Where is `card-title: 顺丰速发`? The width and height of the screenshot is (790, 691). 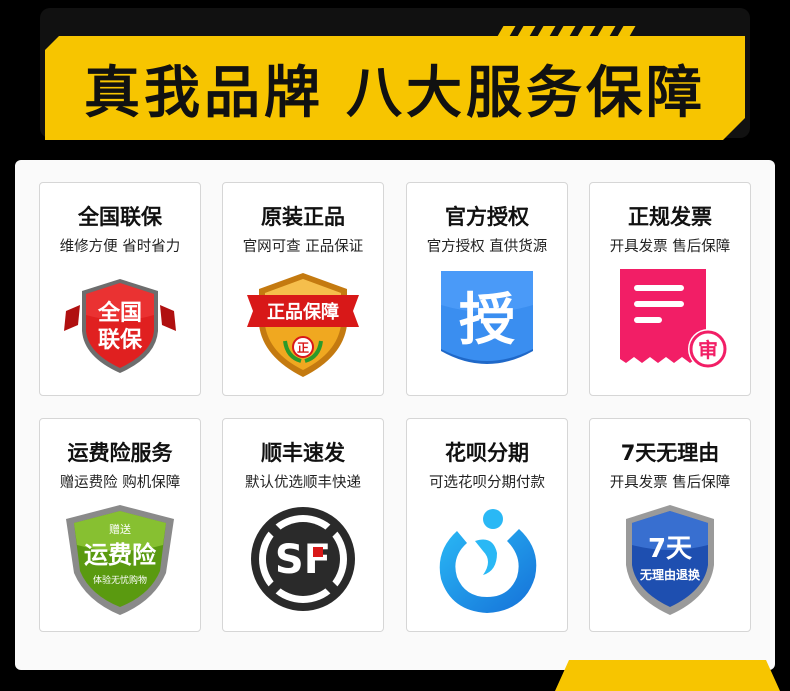
card-title: 顺丰速发 is located at coordinates (303, 453).